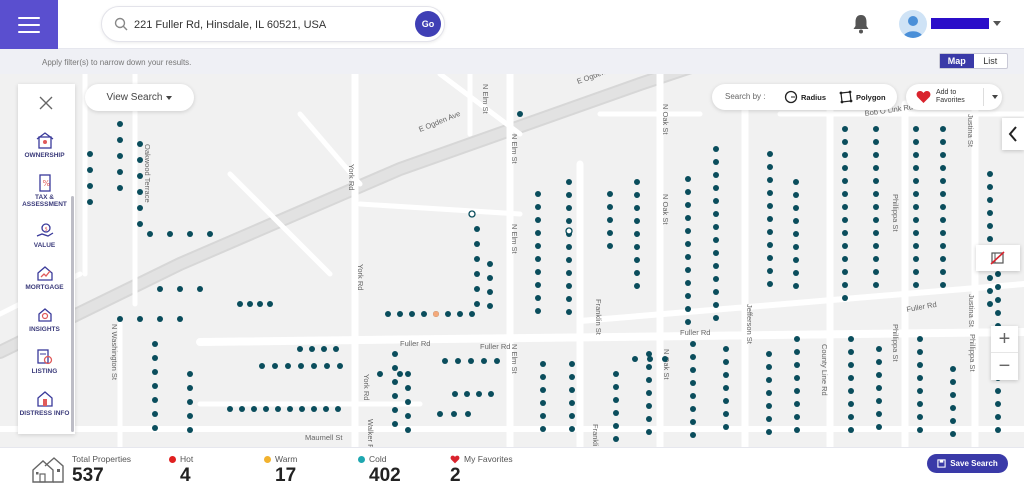  What do you see at coordinates (44, 191) in the screenshot?
I see `filter-tax-assessment: % TAX & ASSESSMENT` at bounding box center [44, 191].